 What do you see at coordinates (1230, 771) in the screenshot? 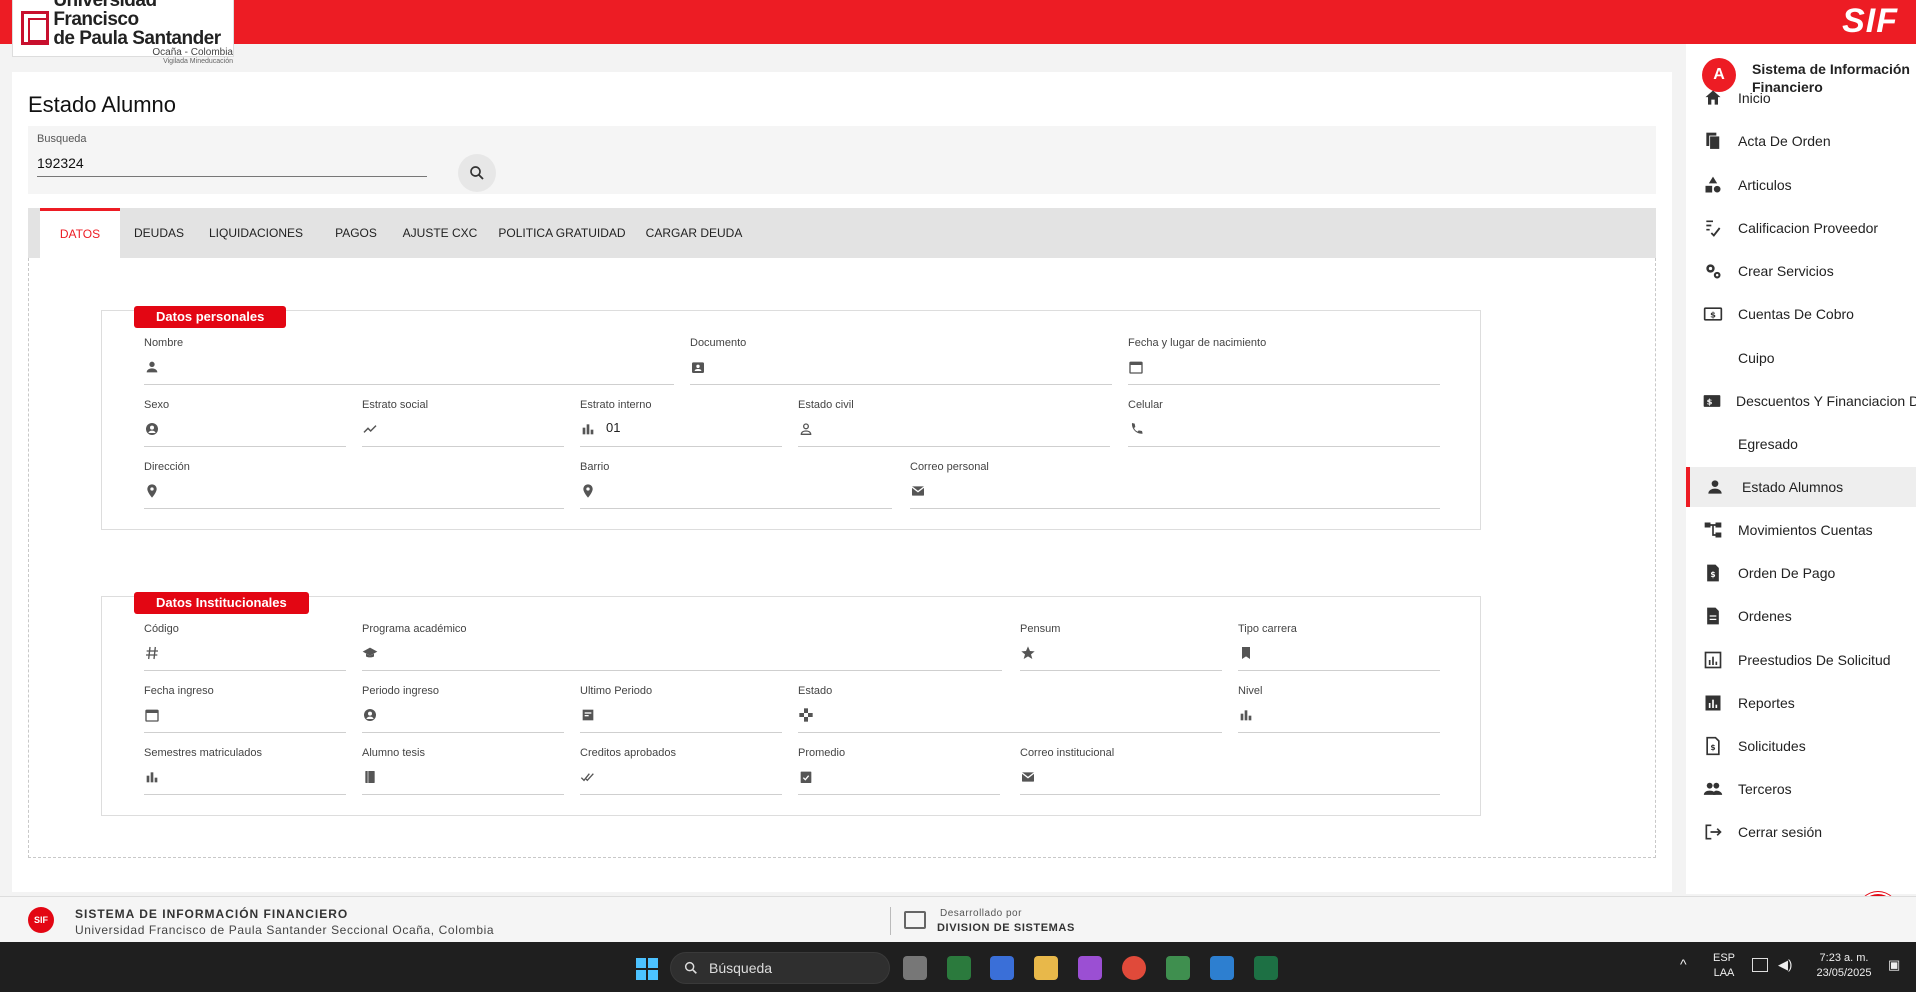
I see `correo-inst-field: Correo institucional` at bounding box center [1230, 771].